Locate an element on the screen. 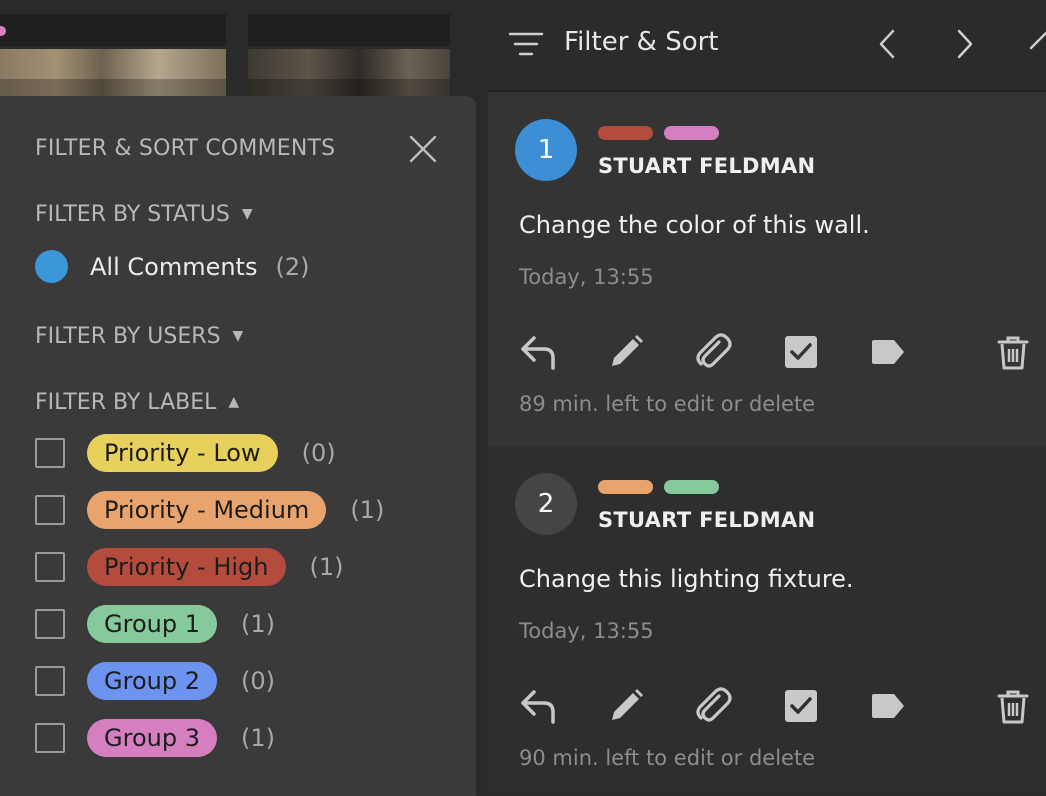 The width and height of the screenshot is (1046, 796). filter-menu-icon is located at coordinates (526, 46).